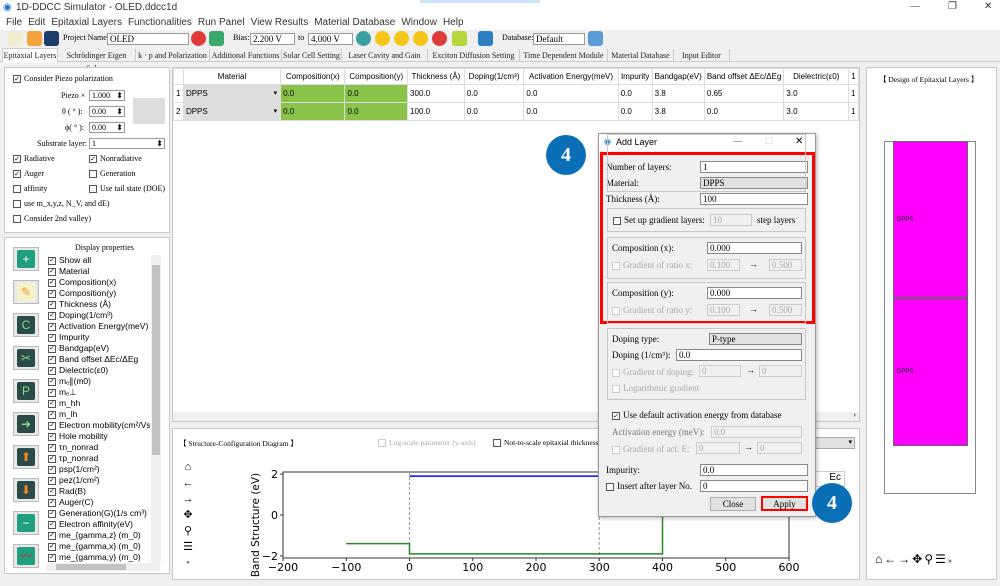  Describe the element at coordinates (571, 76) in the screenshot. I see `column-header: Activation Energy(meV)` at that location.